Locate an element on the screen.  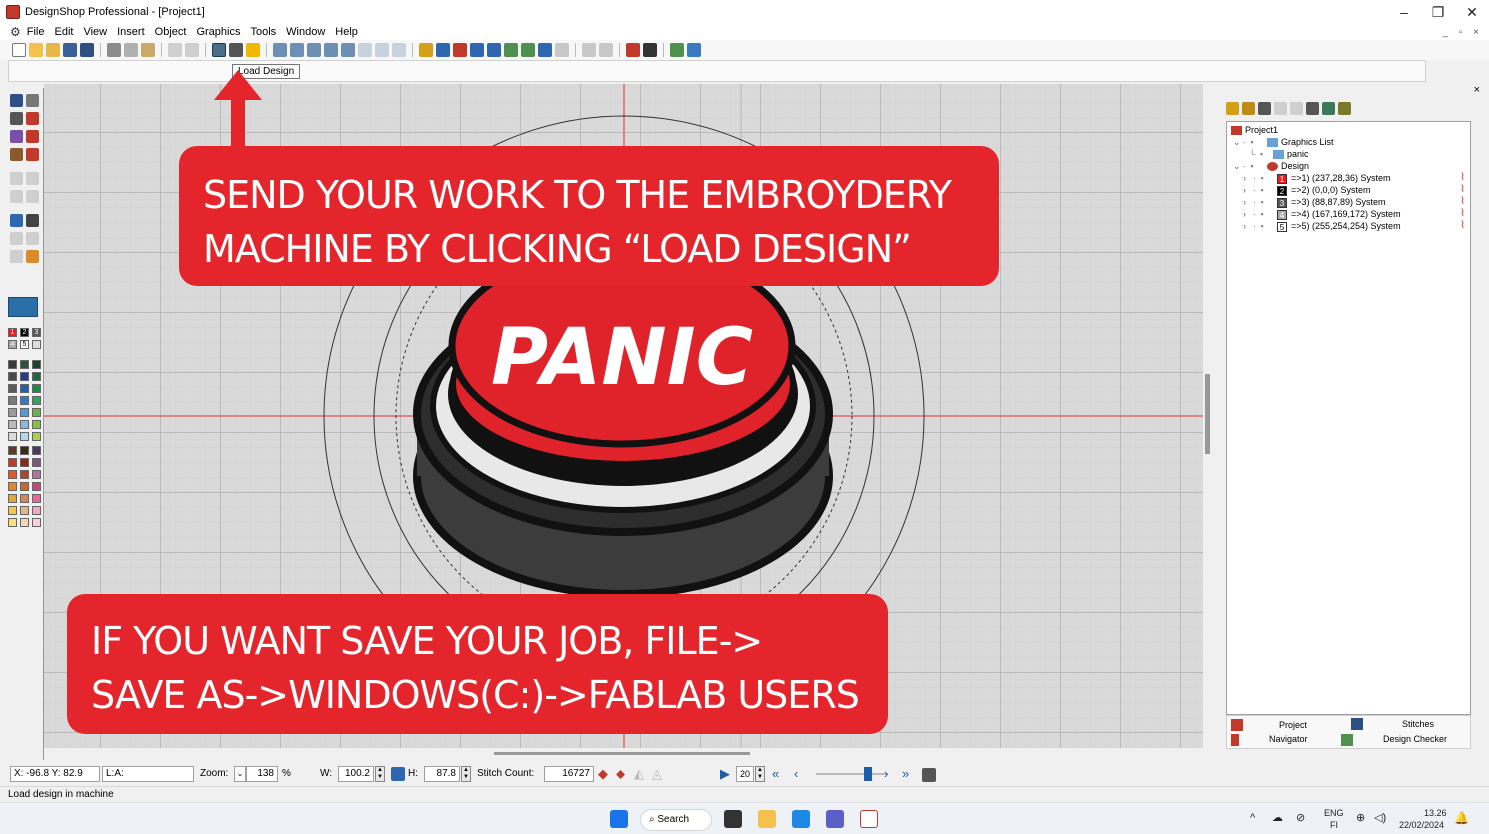
grid-icon is located at coordinates (460, 50).